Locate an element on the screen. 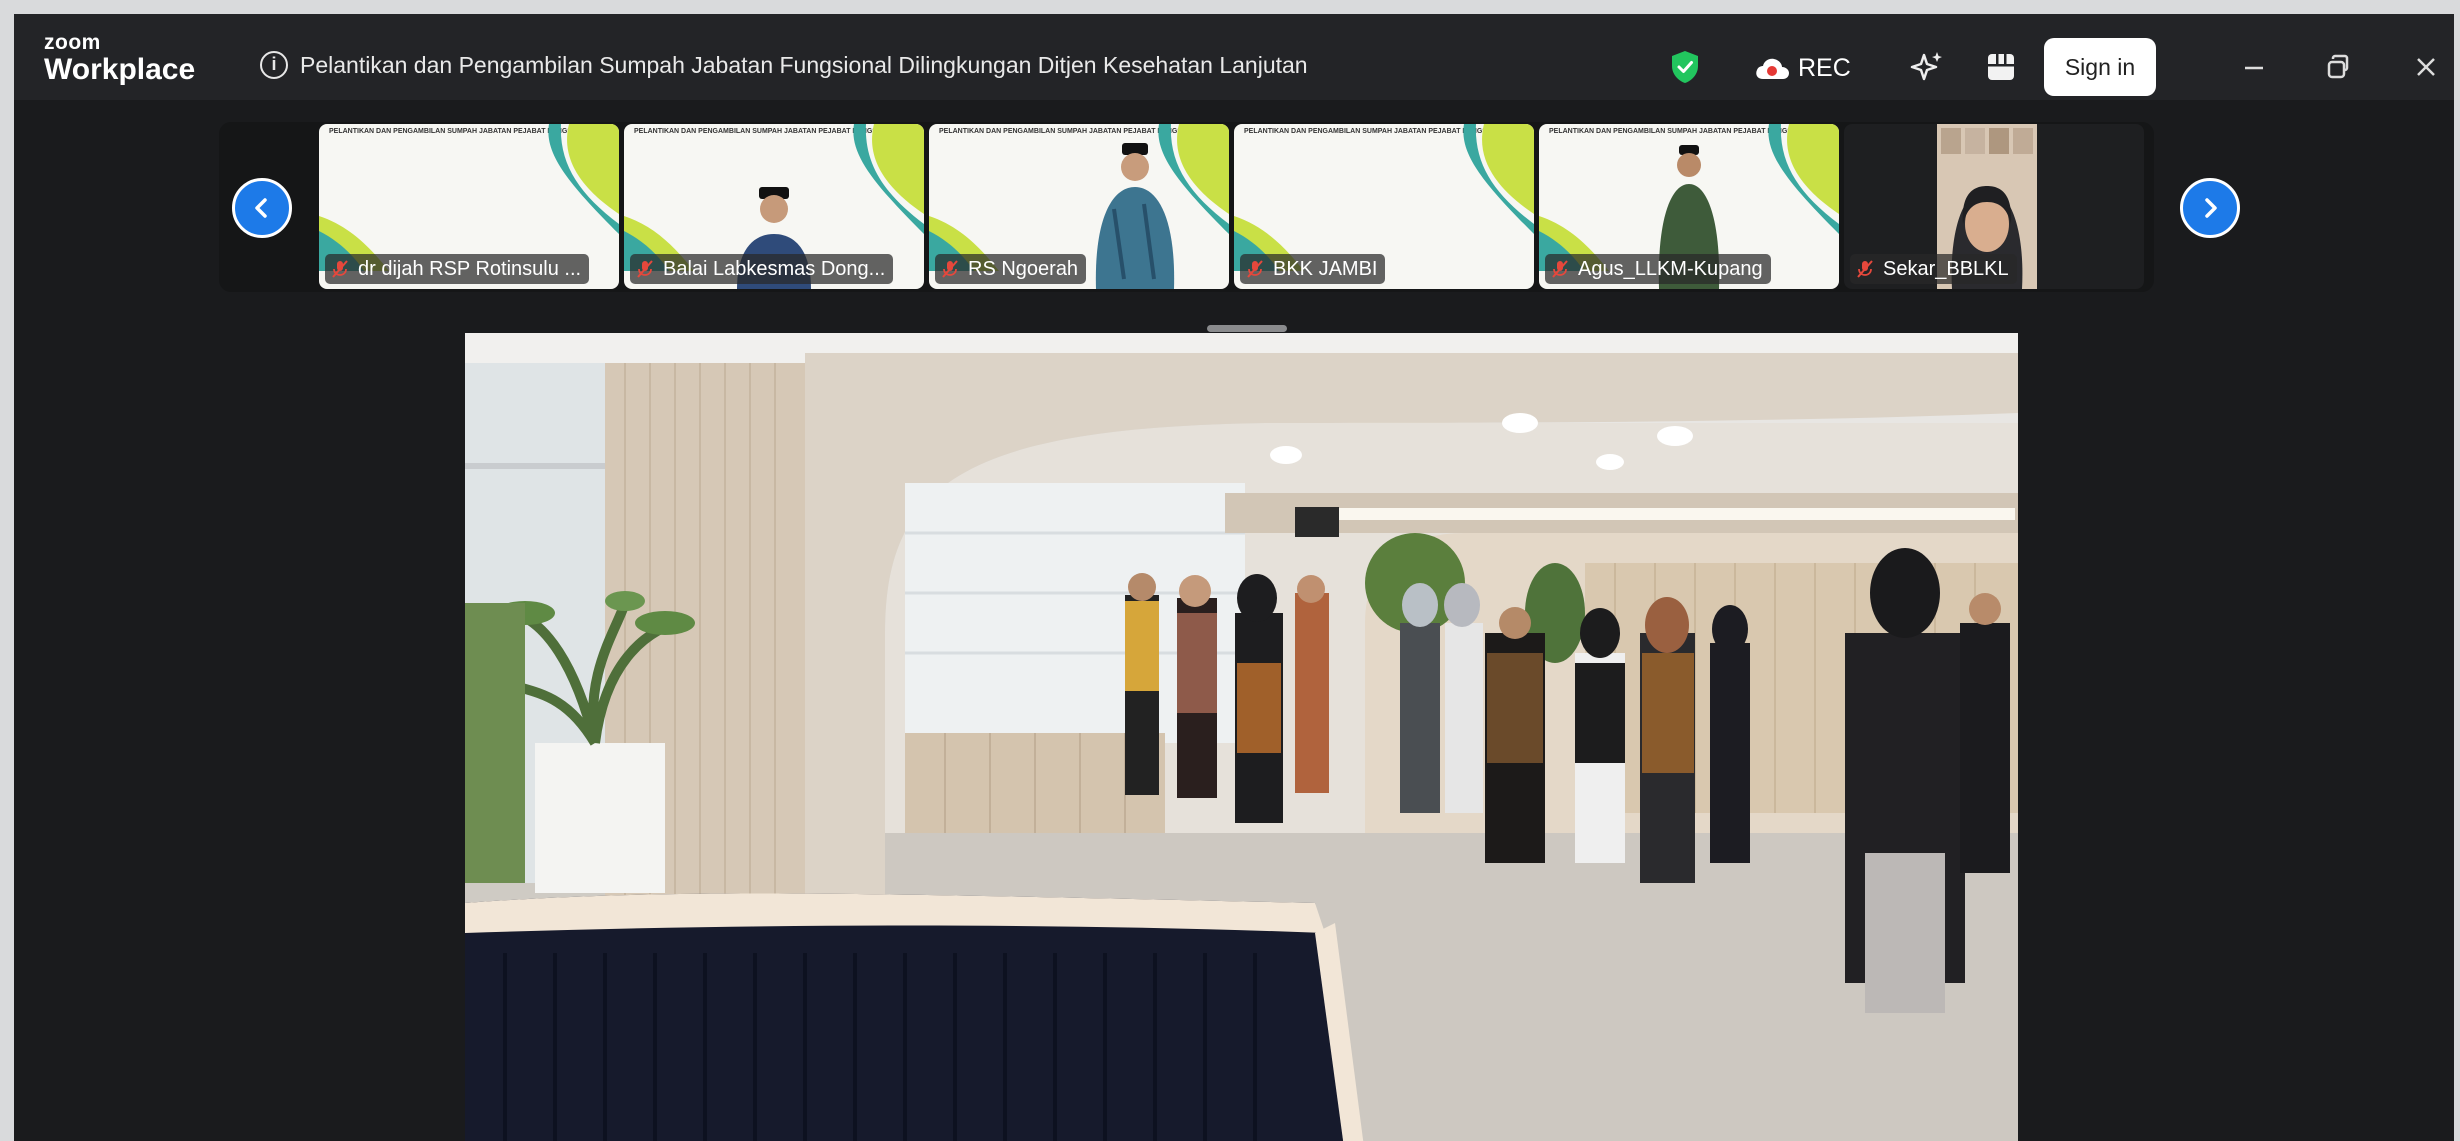 This screenshot has width=2460, height=1141. sign-in-button: Sign in is located at coordinates (2100, 67).